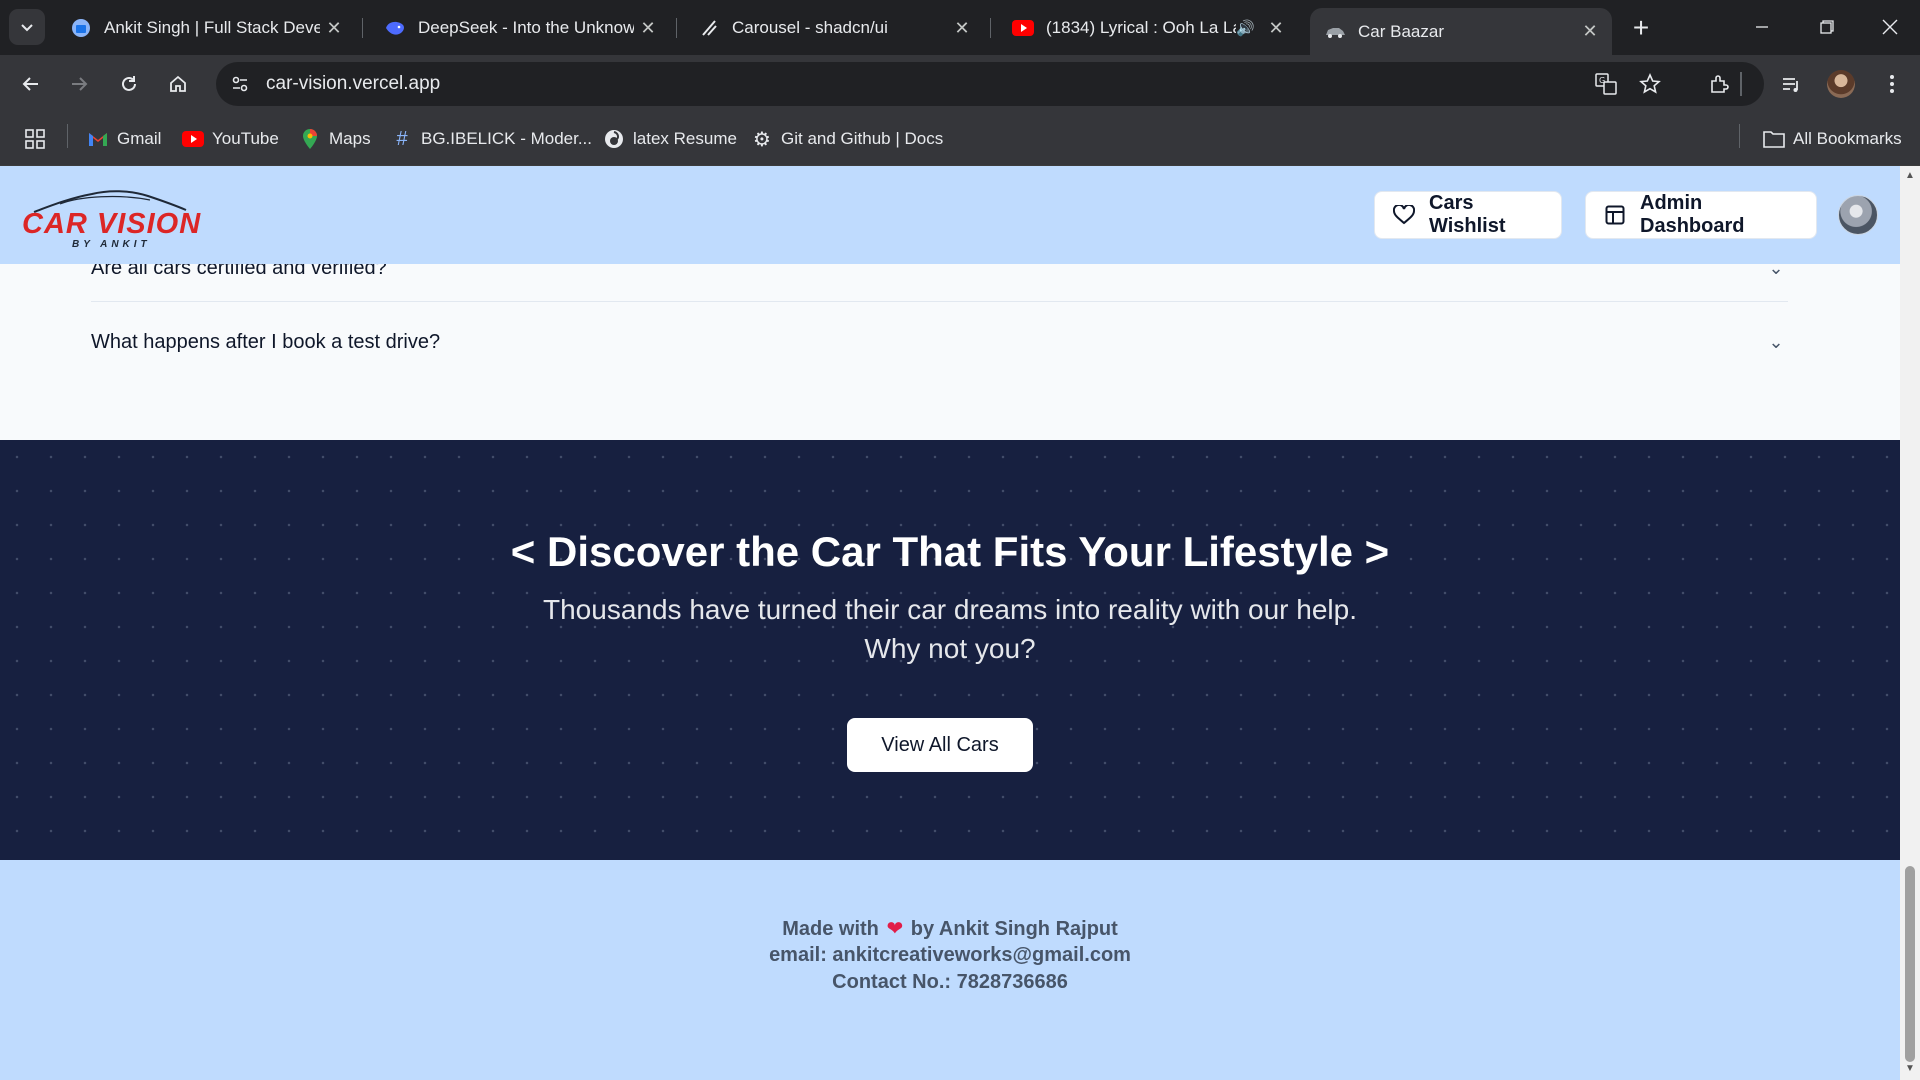 The image size is (1920, 1080). I want to click on view-all-cars-button: View All Cars, so click(940, 745).